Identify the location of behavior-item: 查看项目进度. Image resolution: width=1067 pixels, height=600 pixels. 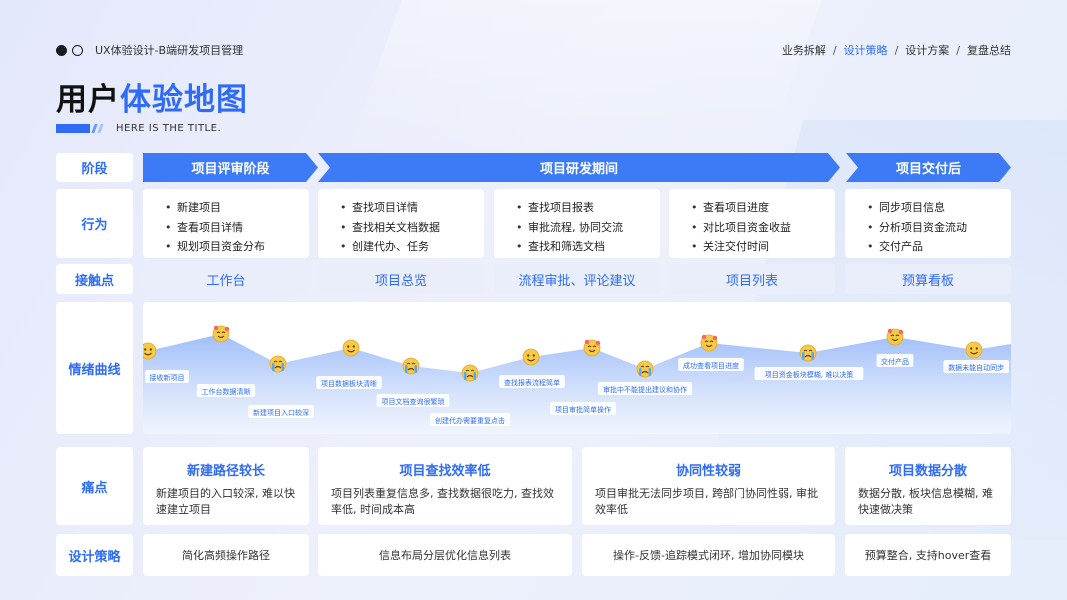
(763, 208).